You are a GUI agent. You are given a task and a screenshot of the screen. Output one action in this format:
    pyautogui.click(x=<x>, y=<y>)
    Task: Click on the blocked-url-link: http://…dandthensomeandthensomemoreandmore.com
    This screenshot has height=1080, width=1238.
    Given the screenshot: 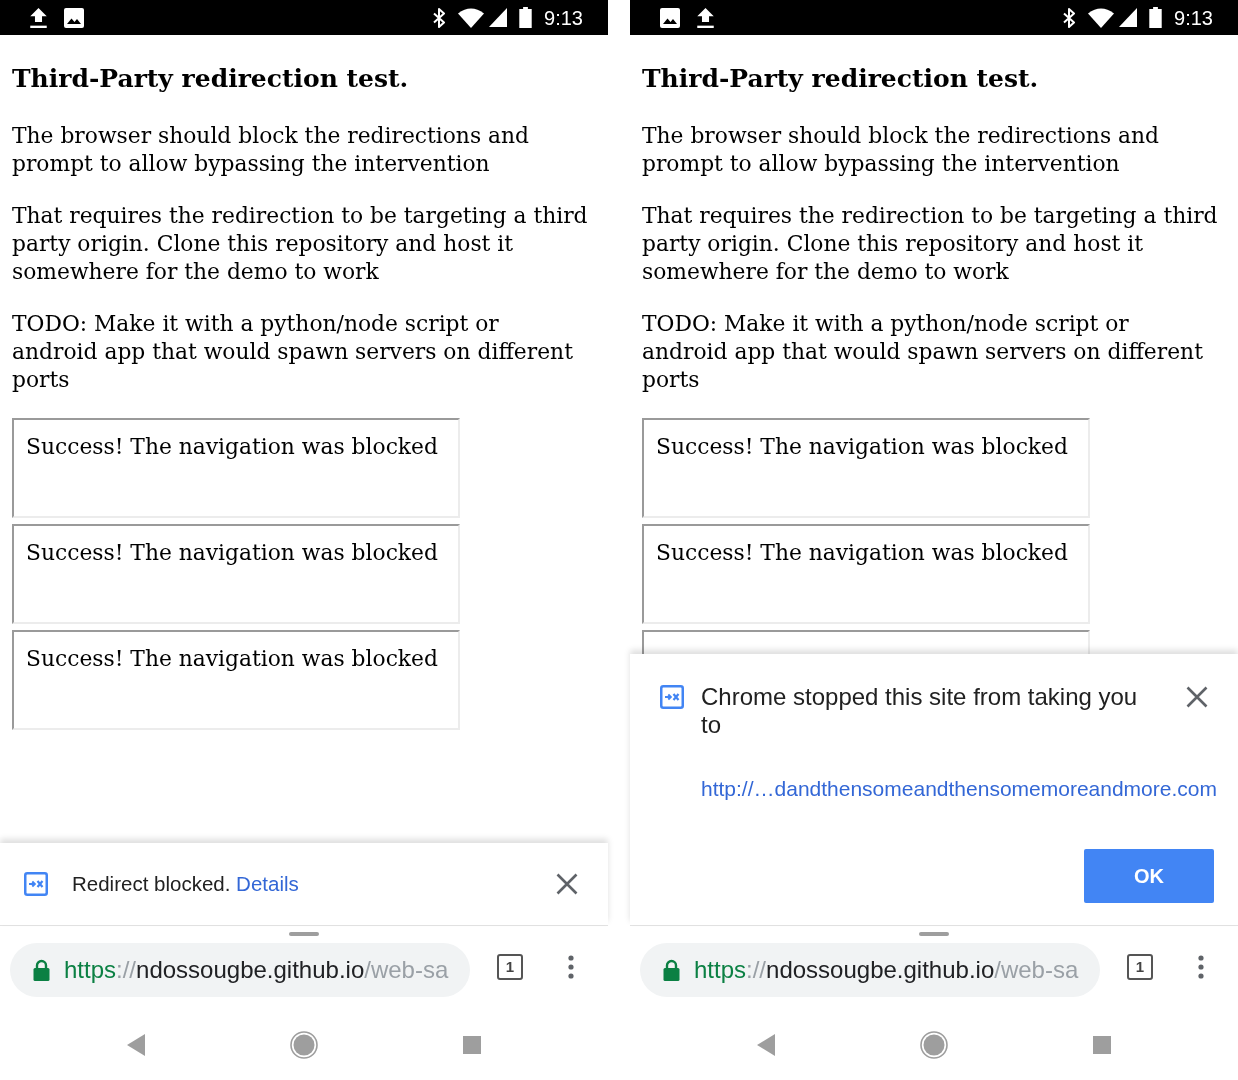 What is the action you would take?
    pyautogui.click(x=959, y=789)
    